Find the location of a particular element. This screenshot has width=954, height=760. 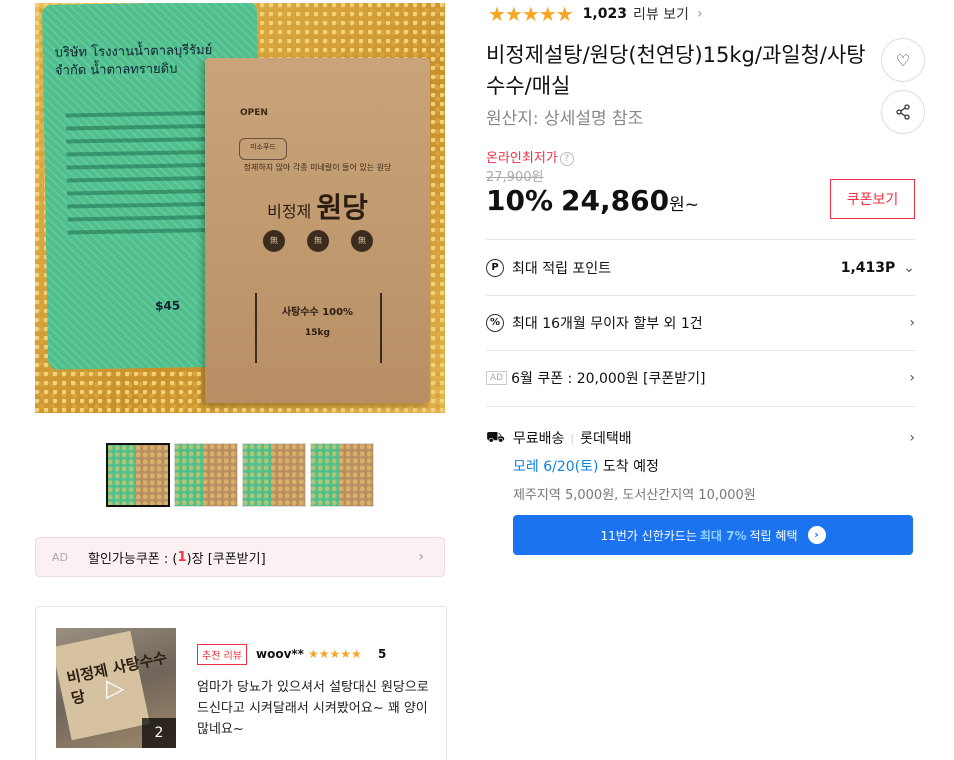

open-logo: OPEN is located at coordinates (254, 113).